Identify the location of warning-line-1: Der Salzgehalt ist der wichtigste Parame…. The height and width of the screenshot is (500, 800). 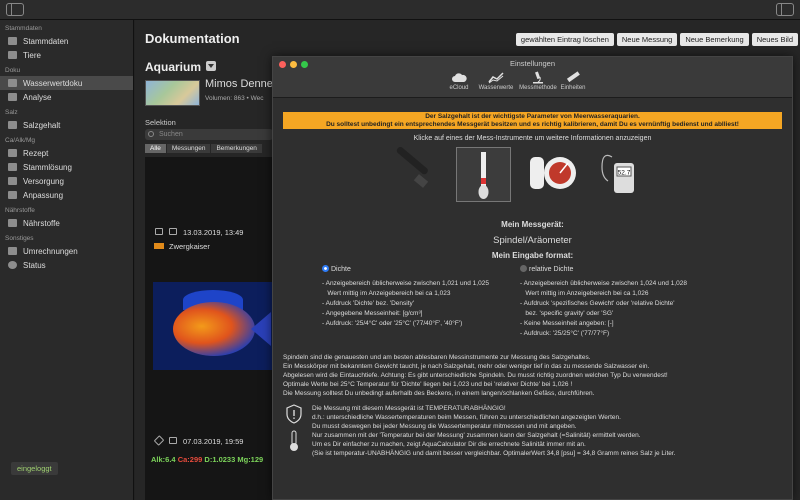
(532, 116).